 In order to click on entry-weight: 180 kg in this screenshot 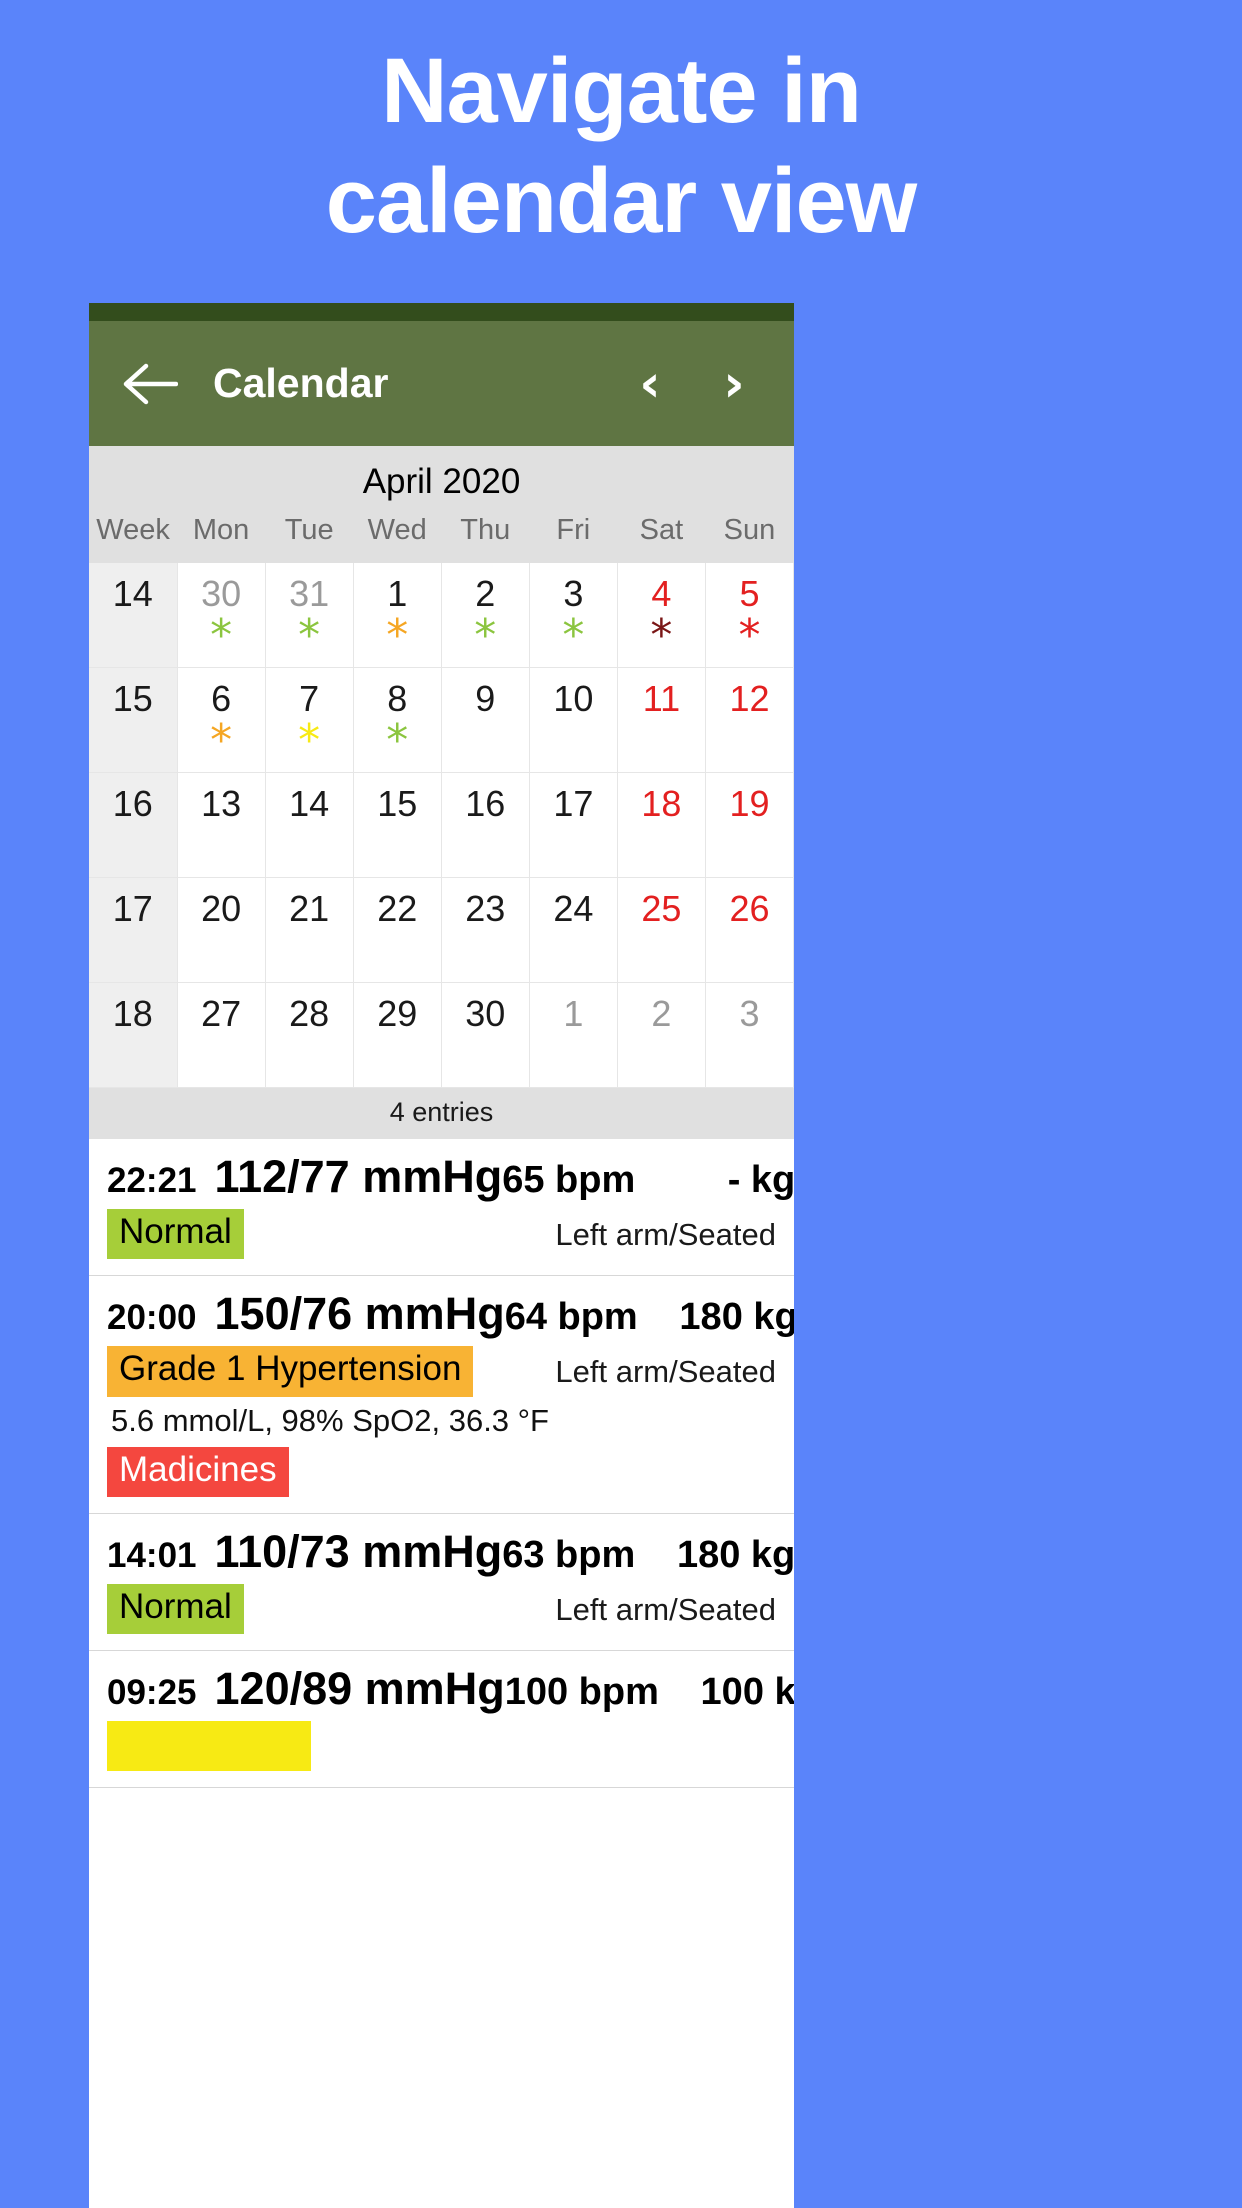, I will do `click(736, 1317)`.